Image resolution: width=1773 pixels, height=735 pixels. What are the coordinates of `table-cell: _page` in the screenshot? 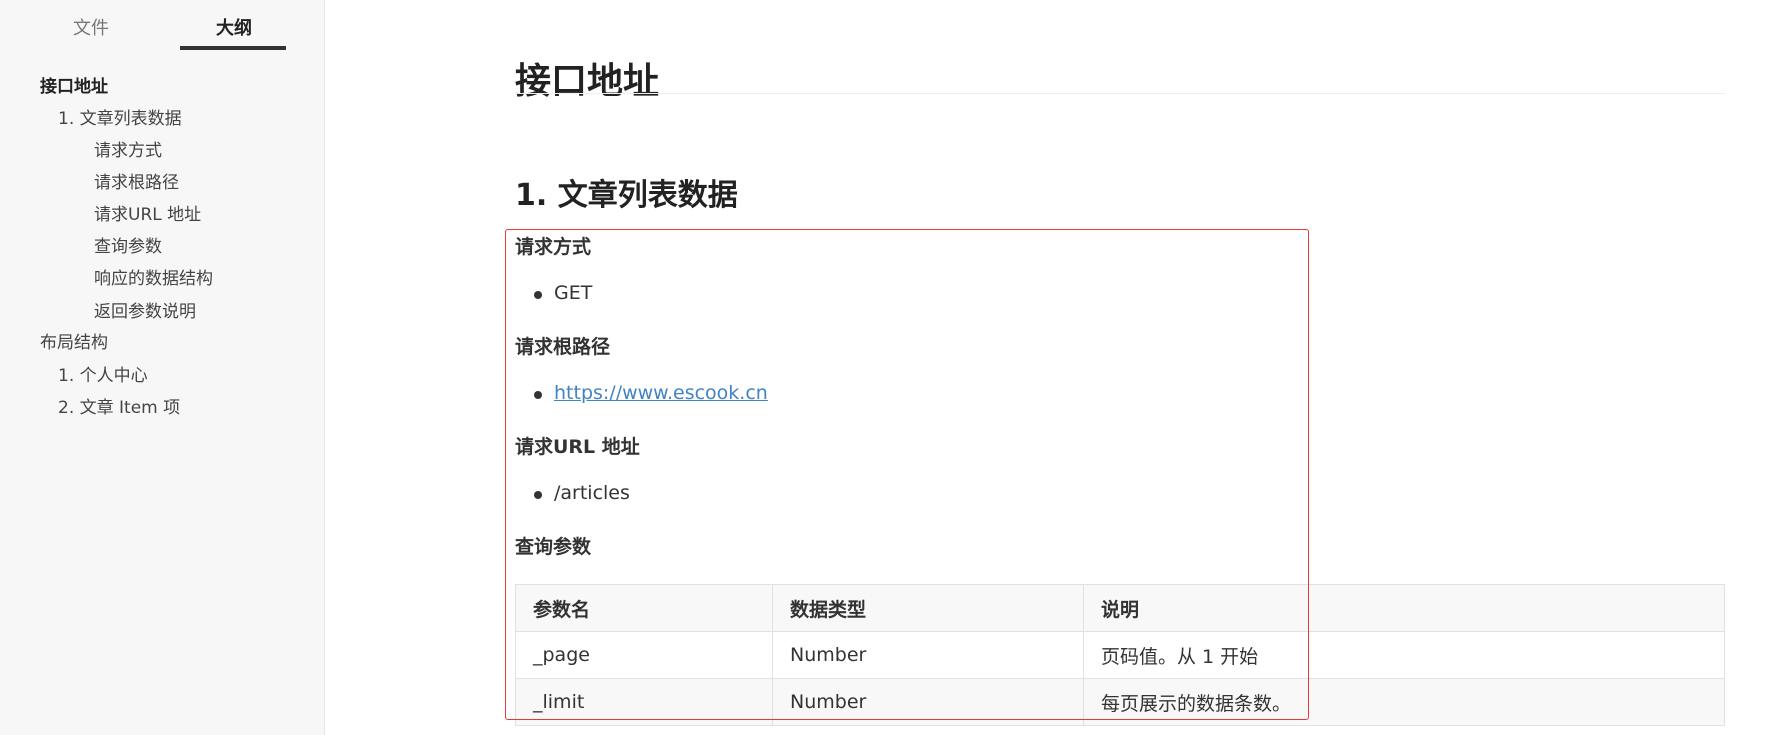 It's located at (644, 655).